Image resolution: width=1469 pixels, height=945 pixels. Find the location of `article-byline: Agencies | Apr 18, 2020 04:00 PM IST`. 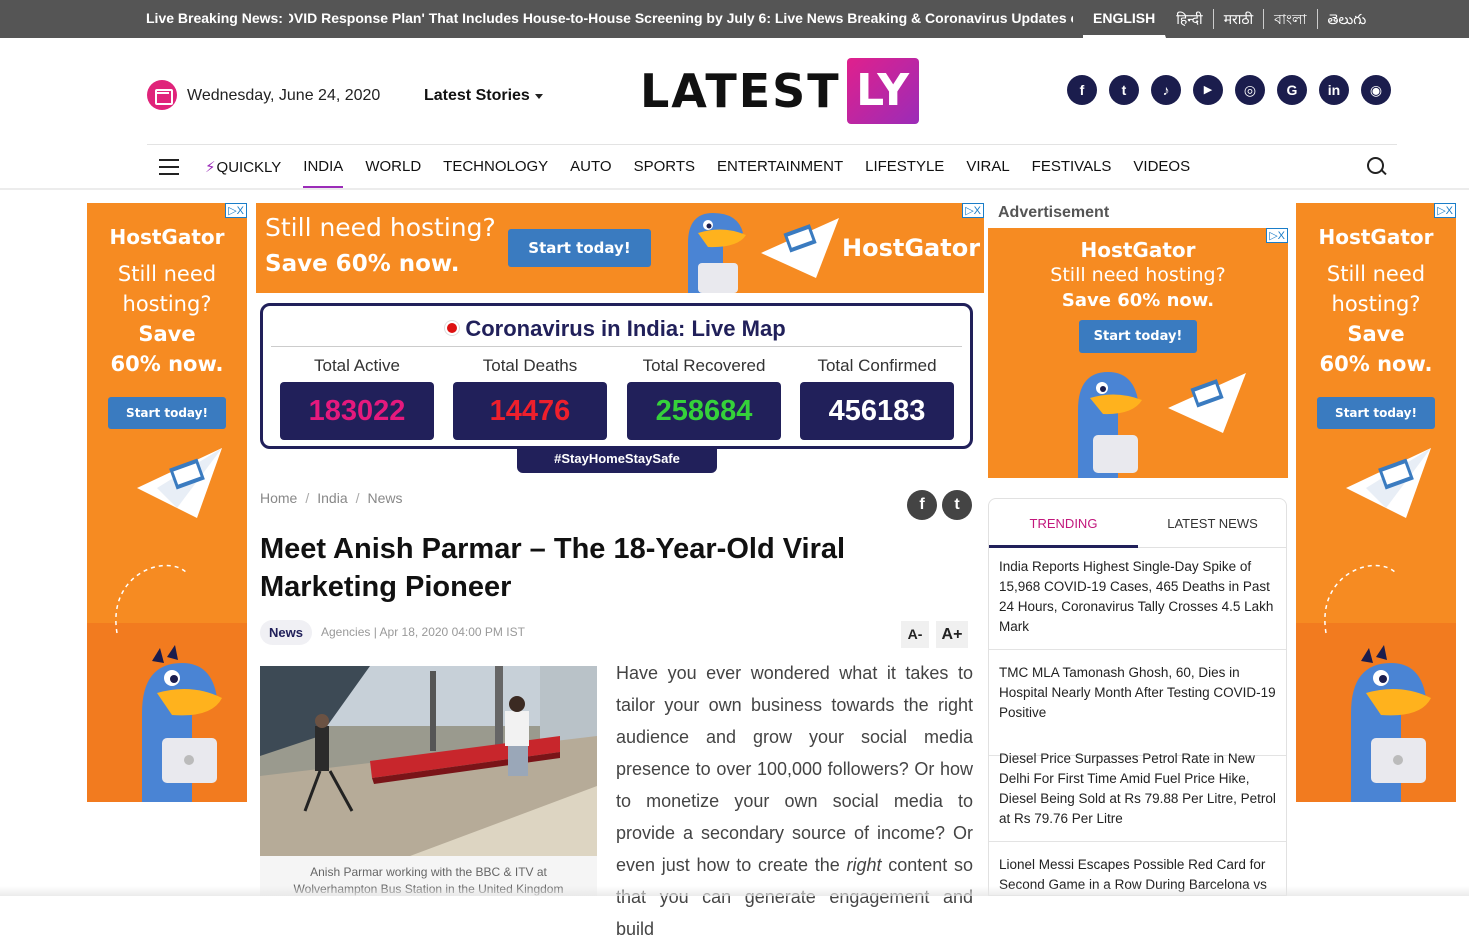

article-byline: Agencies | Apr 18, 2020 04:00 PM IST is located at coordinates (423, 632).